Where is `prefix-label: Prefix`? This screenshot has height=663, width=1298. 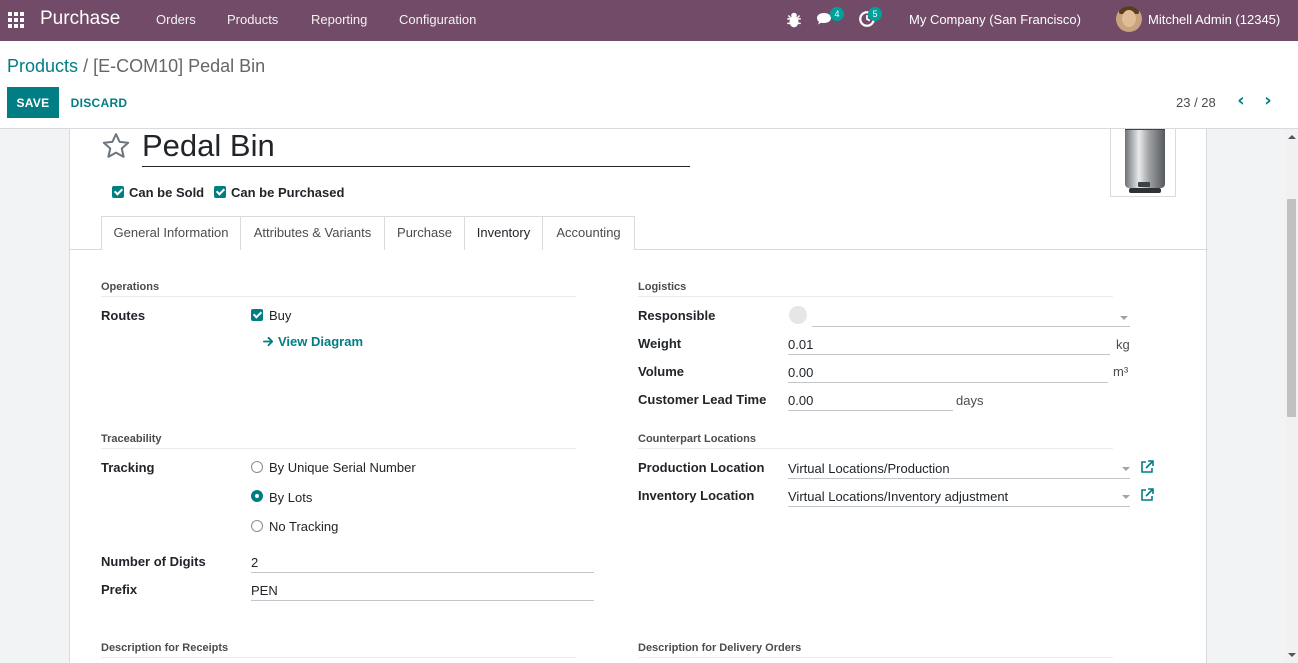
prefix-label: Prefix is located at coordinates (119, 589).